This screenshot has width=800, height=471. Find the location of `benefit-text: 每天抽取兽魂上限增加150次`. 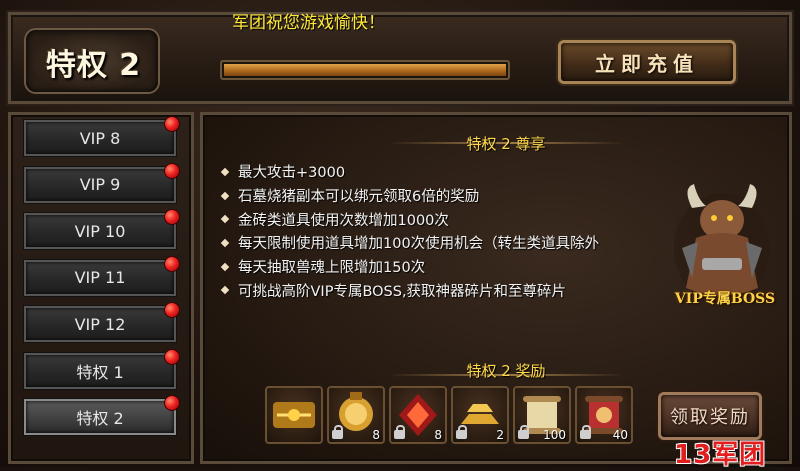

benefit-text: 每天抽取兽魂上限增加150次 is located at coordinates (332, 268).